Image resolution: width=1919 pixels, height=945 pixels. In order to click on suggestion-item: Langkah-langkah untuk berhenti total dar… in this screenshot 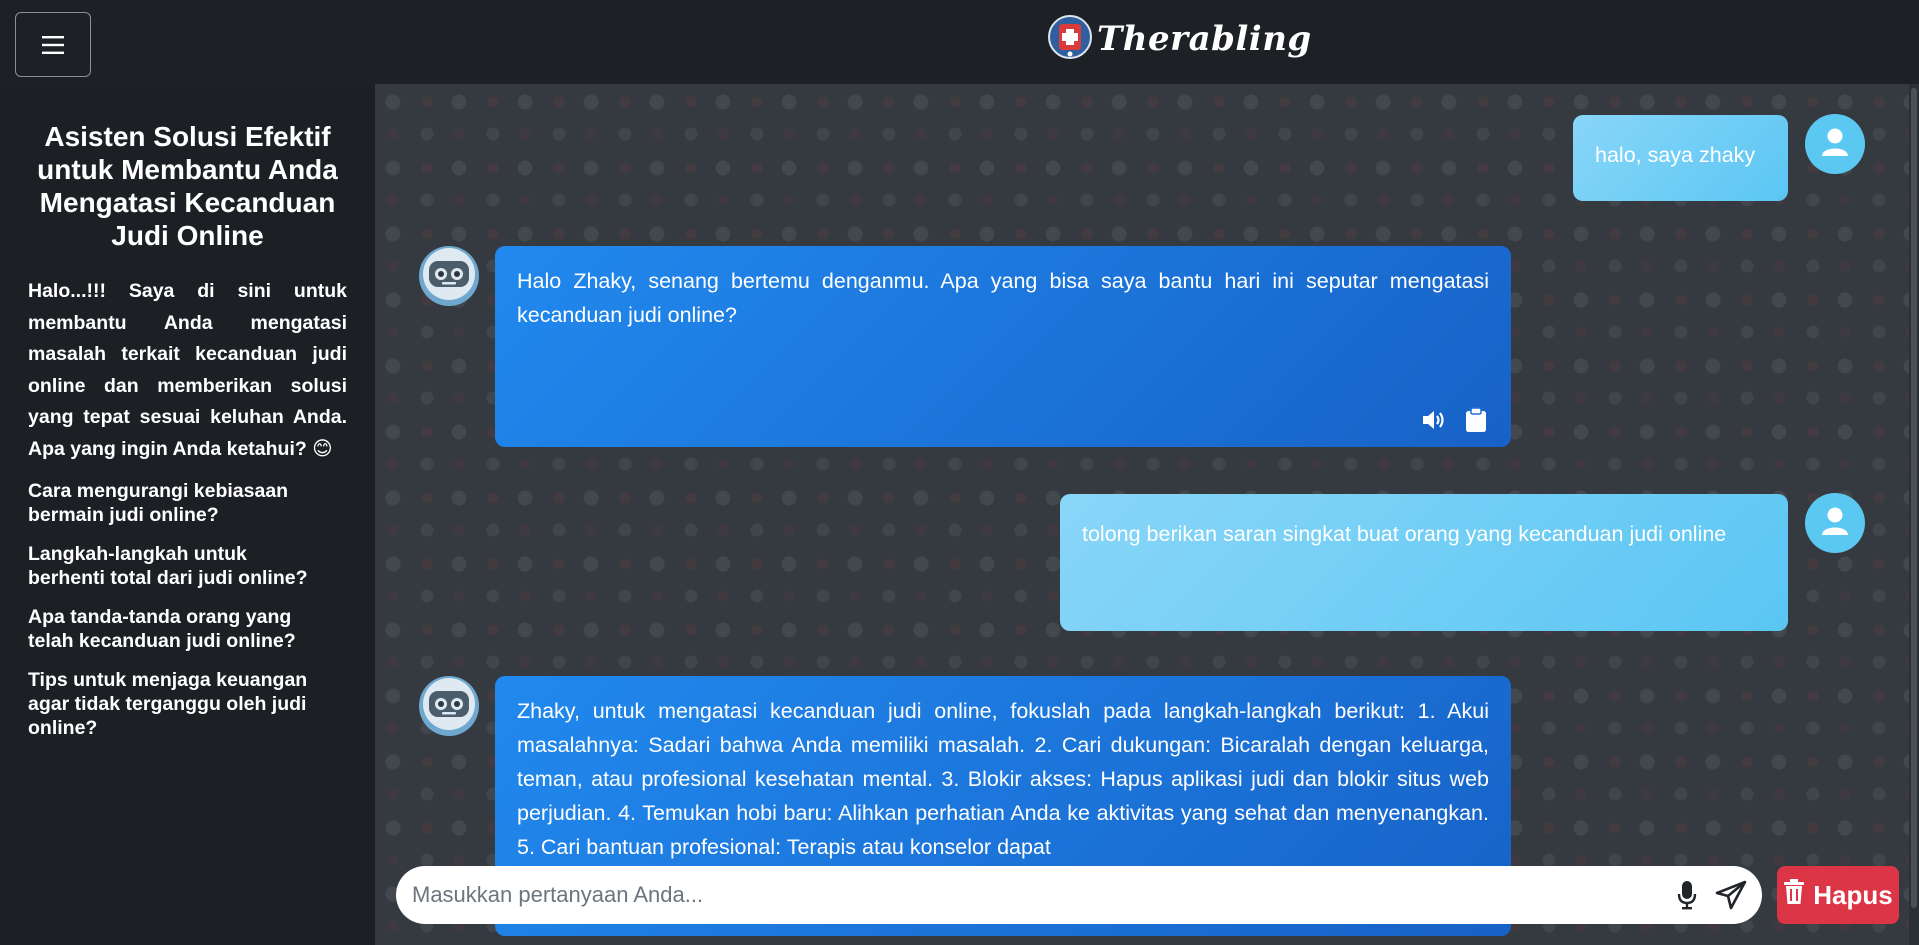, I will do `click(187, 566)`.